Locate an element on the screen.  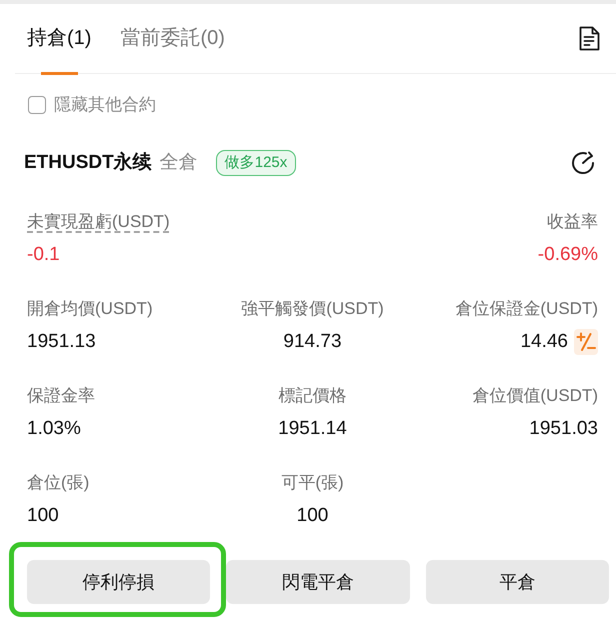
checkbox-label: 隱藏其他合約 is located at coordinates (105, 105).